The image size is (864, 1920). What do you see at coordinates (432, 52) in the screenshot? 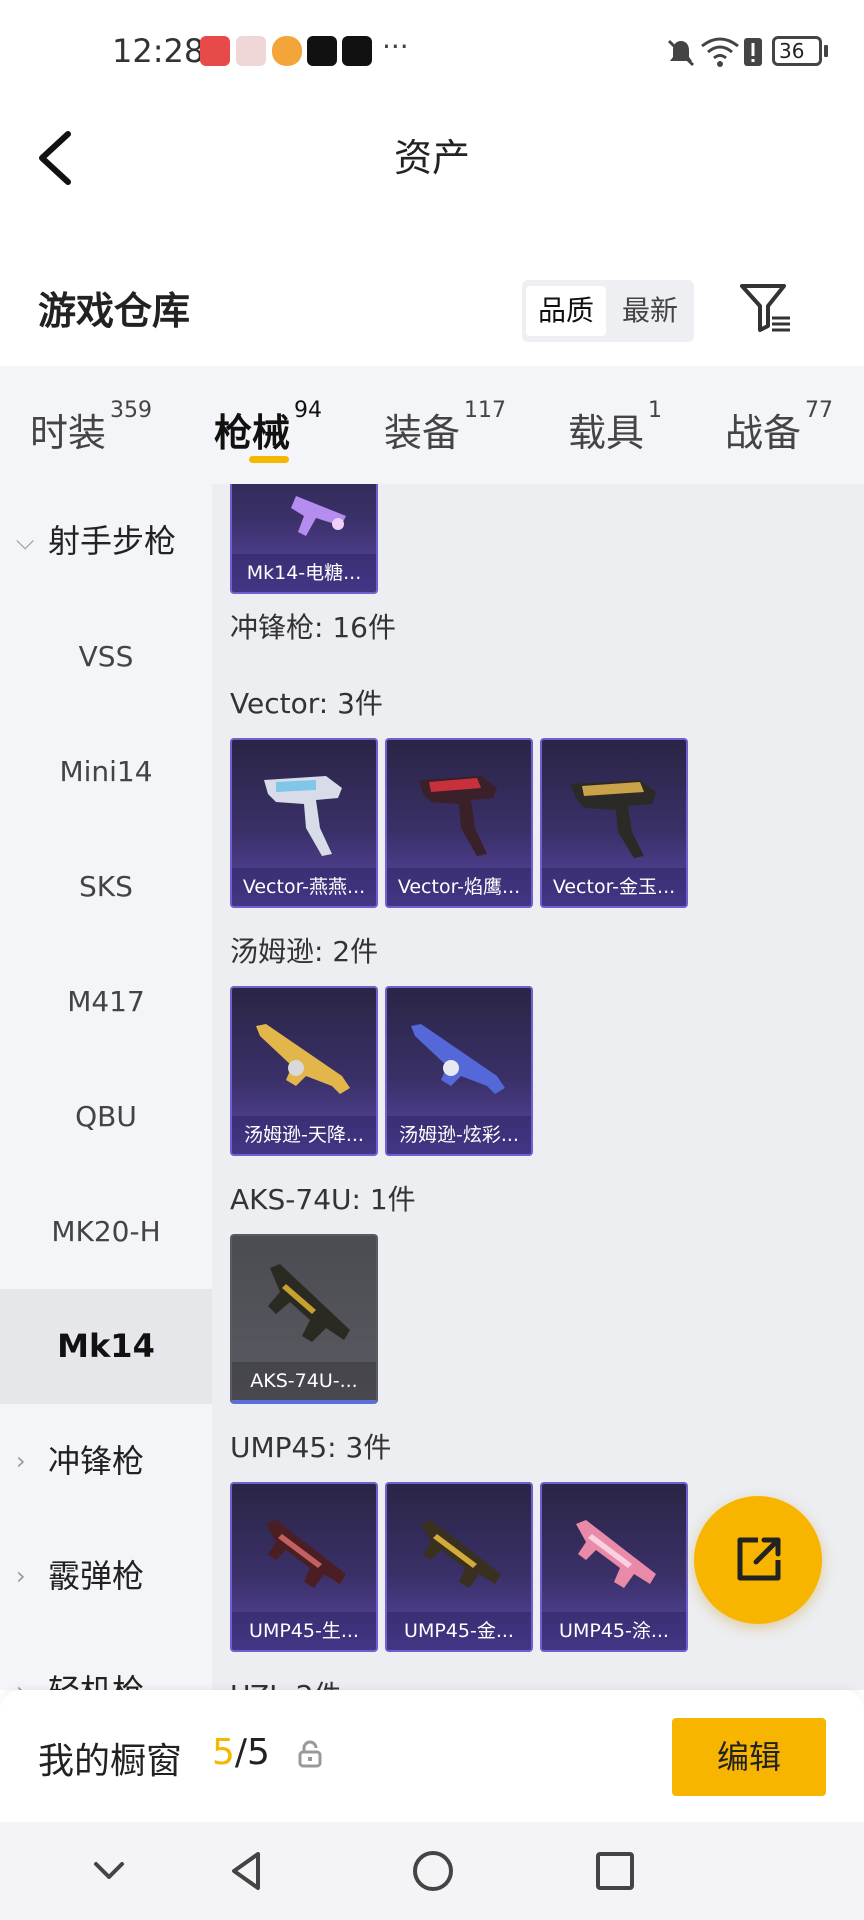
I see `status-bar: 12:28 ··· 36` at bounding box center [432, 52].